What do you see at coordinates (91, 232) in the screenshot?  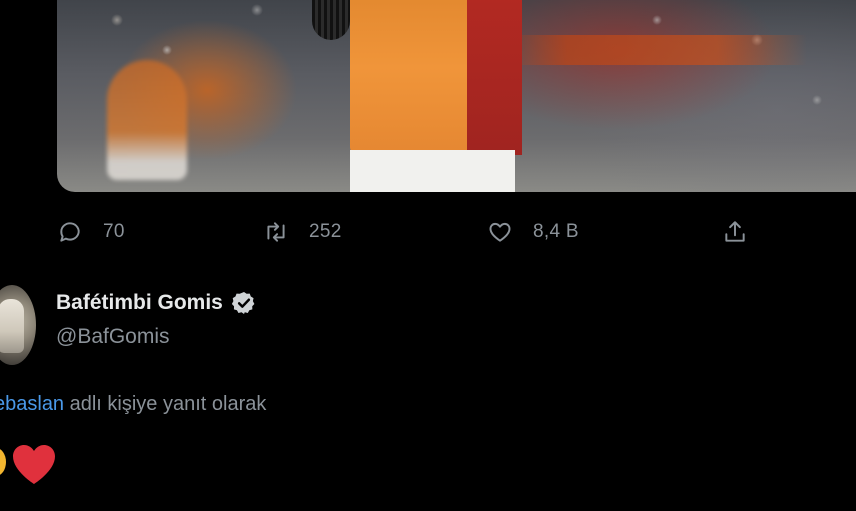 I see `reply-button: 70` at bounding box center [91, 232].